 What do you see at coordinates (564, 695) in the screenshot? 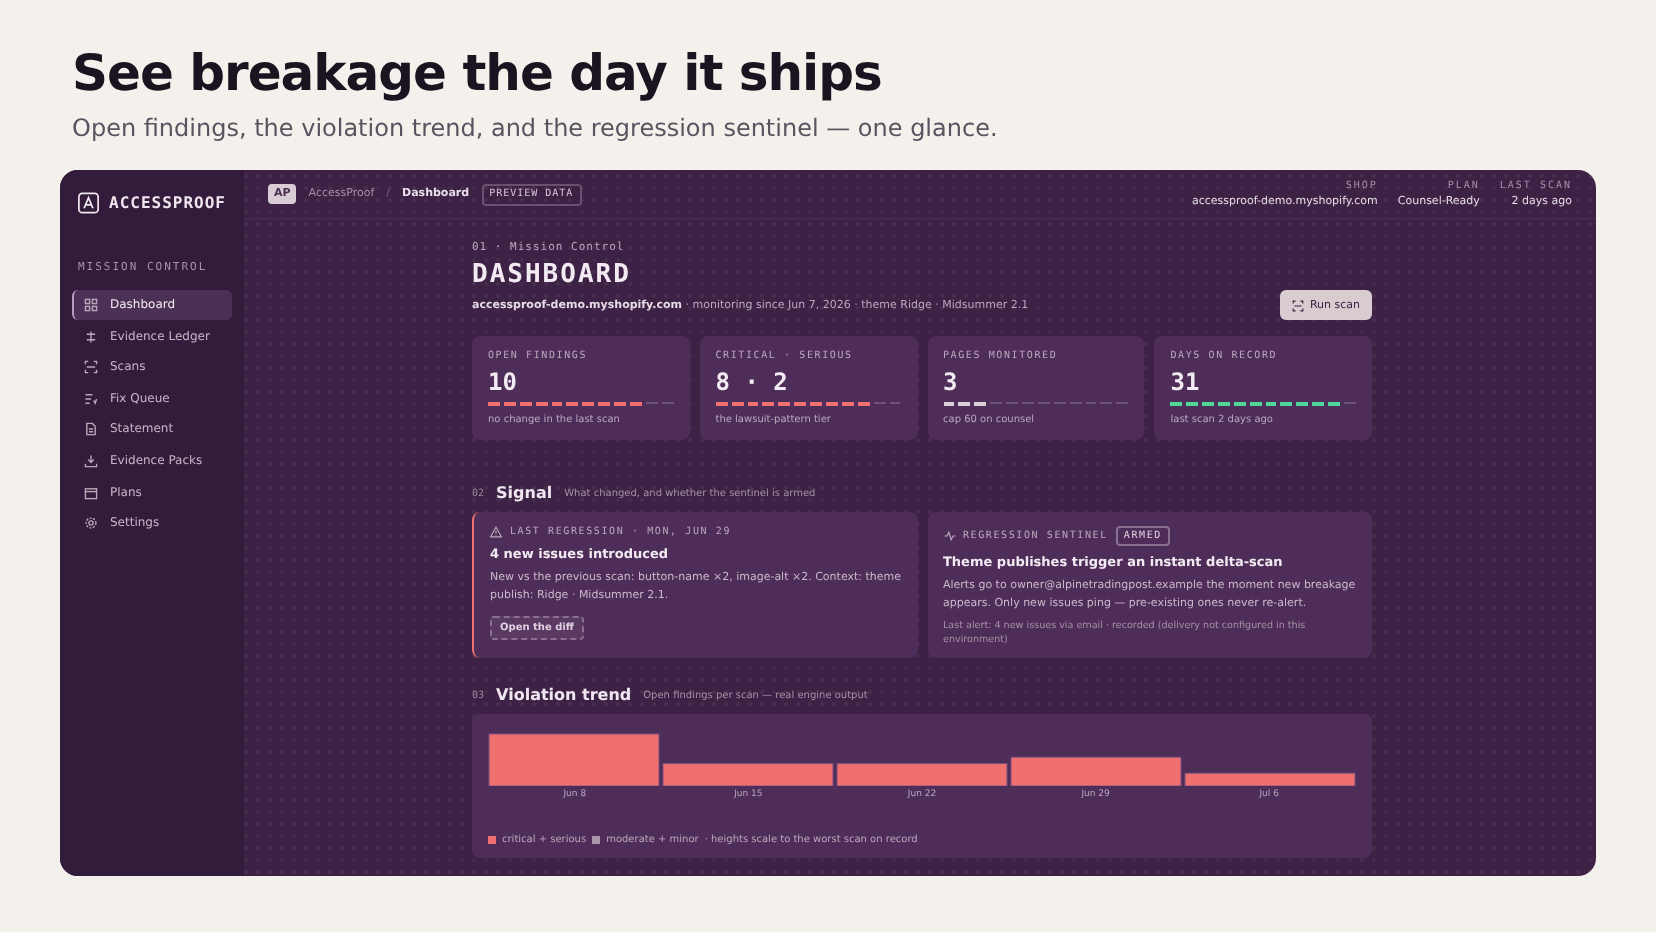
I see `section-title: Violation trend` at bounding box center [564, 695].